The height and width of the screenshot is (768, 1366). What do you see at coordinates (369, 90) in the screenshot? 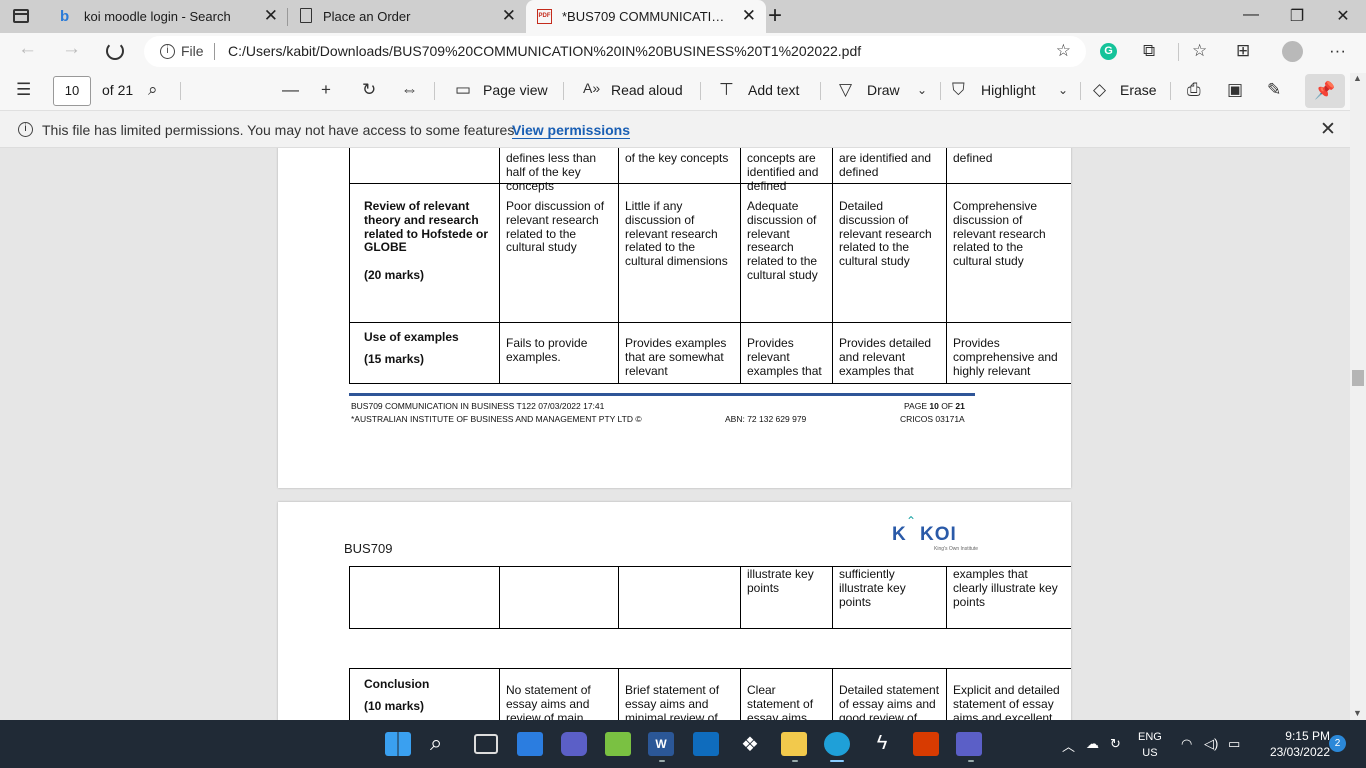
I see `rotate-icon: ↻` at bounding box center [369, 90].